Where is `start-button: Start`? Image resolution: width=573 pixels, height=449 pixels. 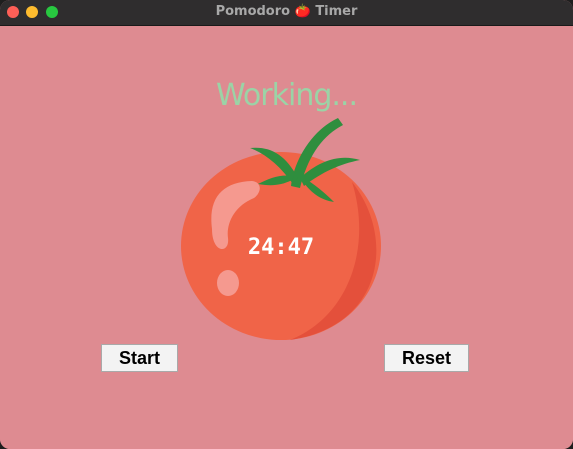
start-button: Start is located at coordinates (139, 358).